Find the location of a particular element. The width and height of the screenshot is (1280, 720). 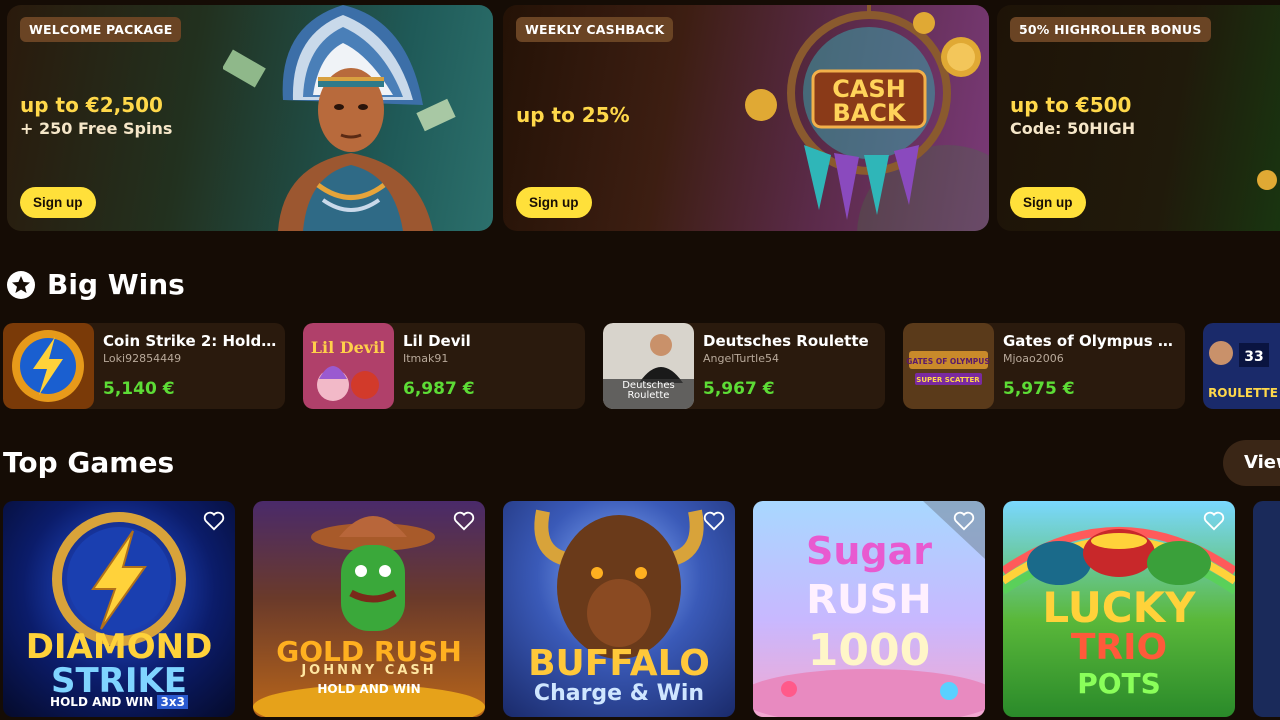

cashback-dreamcatcher-illustration: CASH BACK is located at coordinates (867, 118).